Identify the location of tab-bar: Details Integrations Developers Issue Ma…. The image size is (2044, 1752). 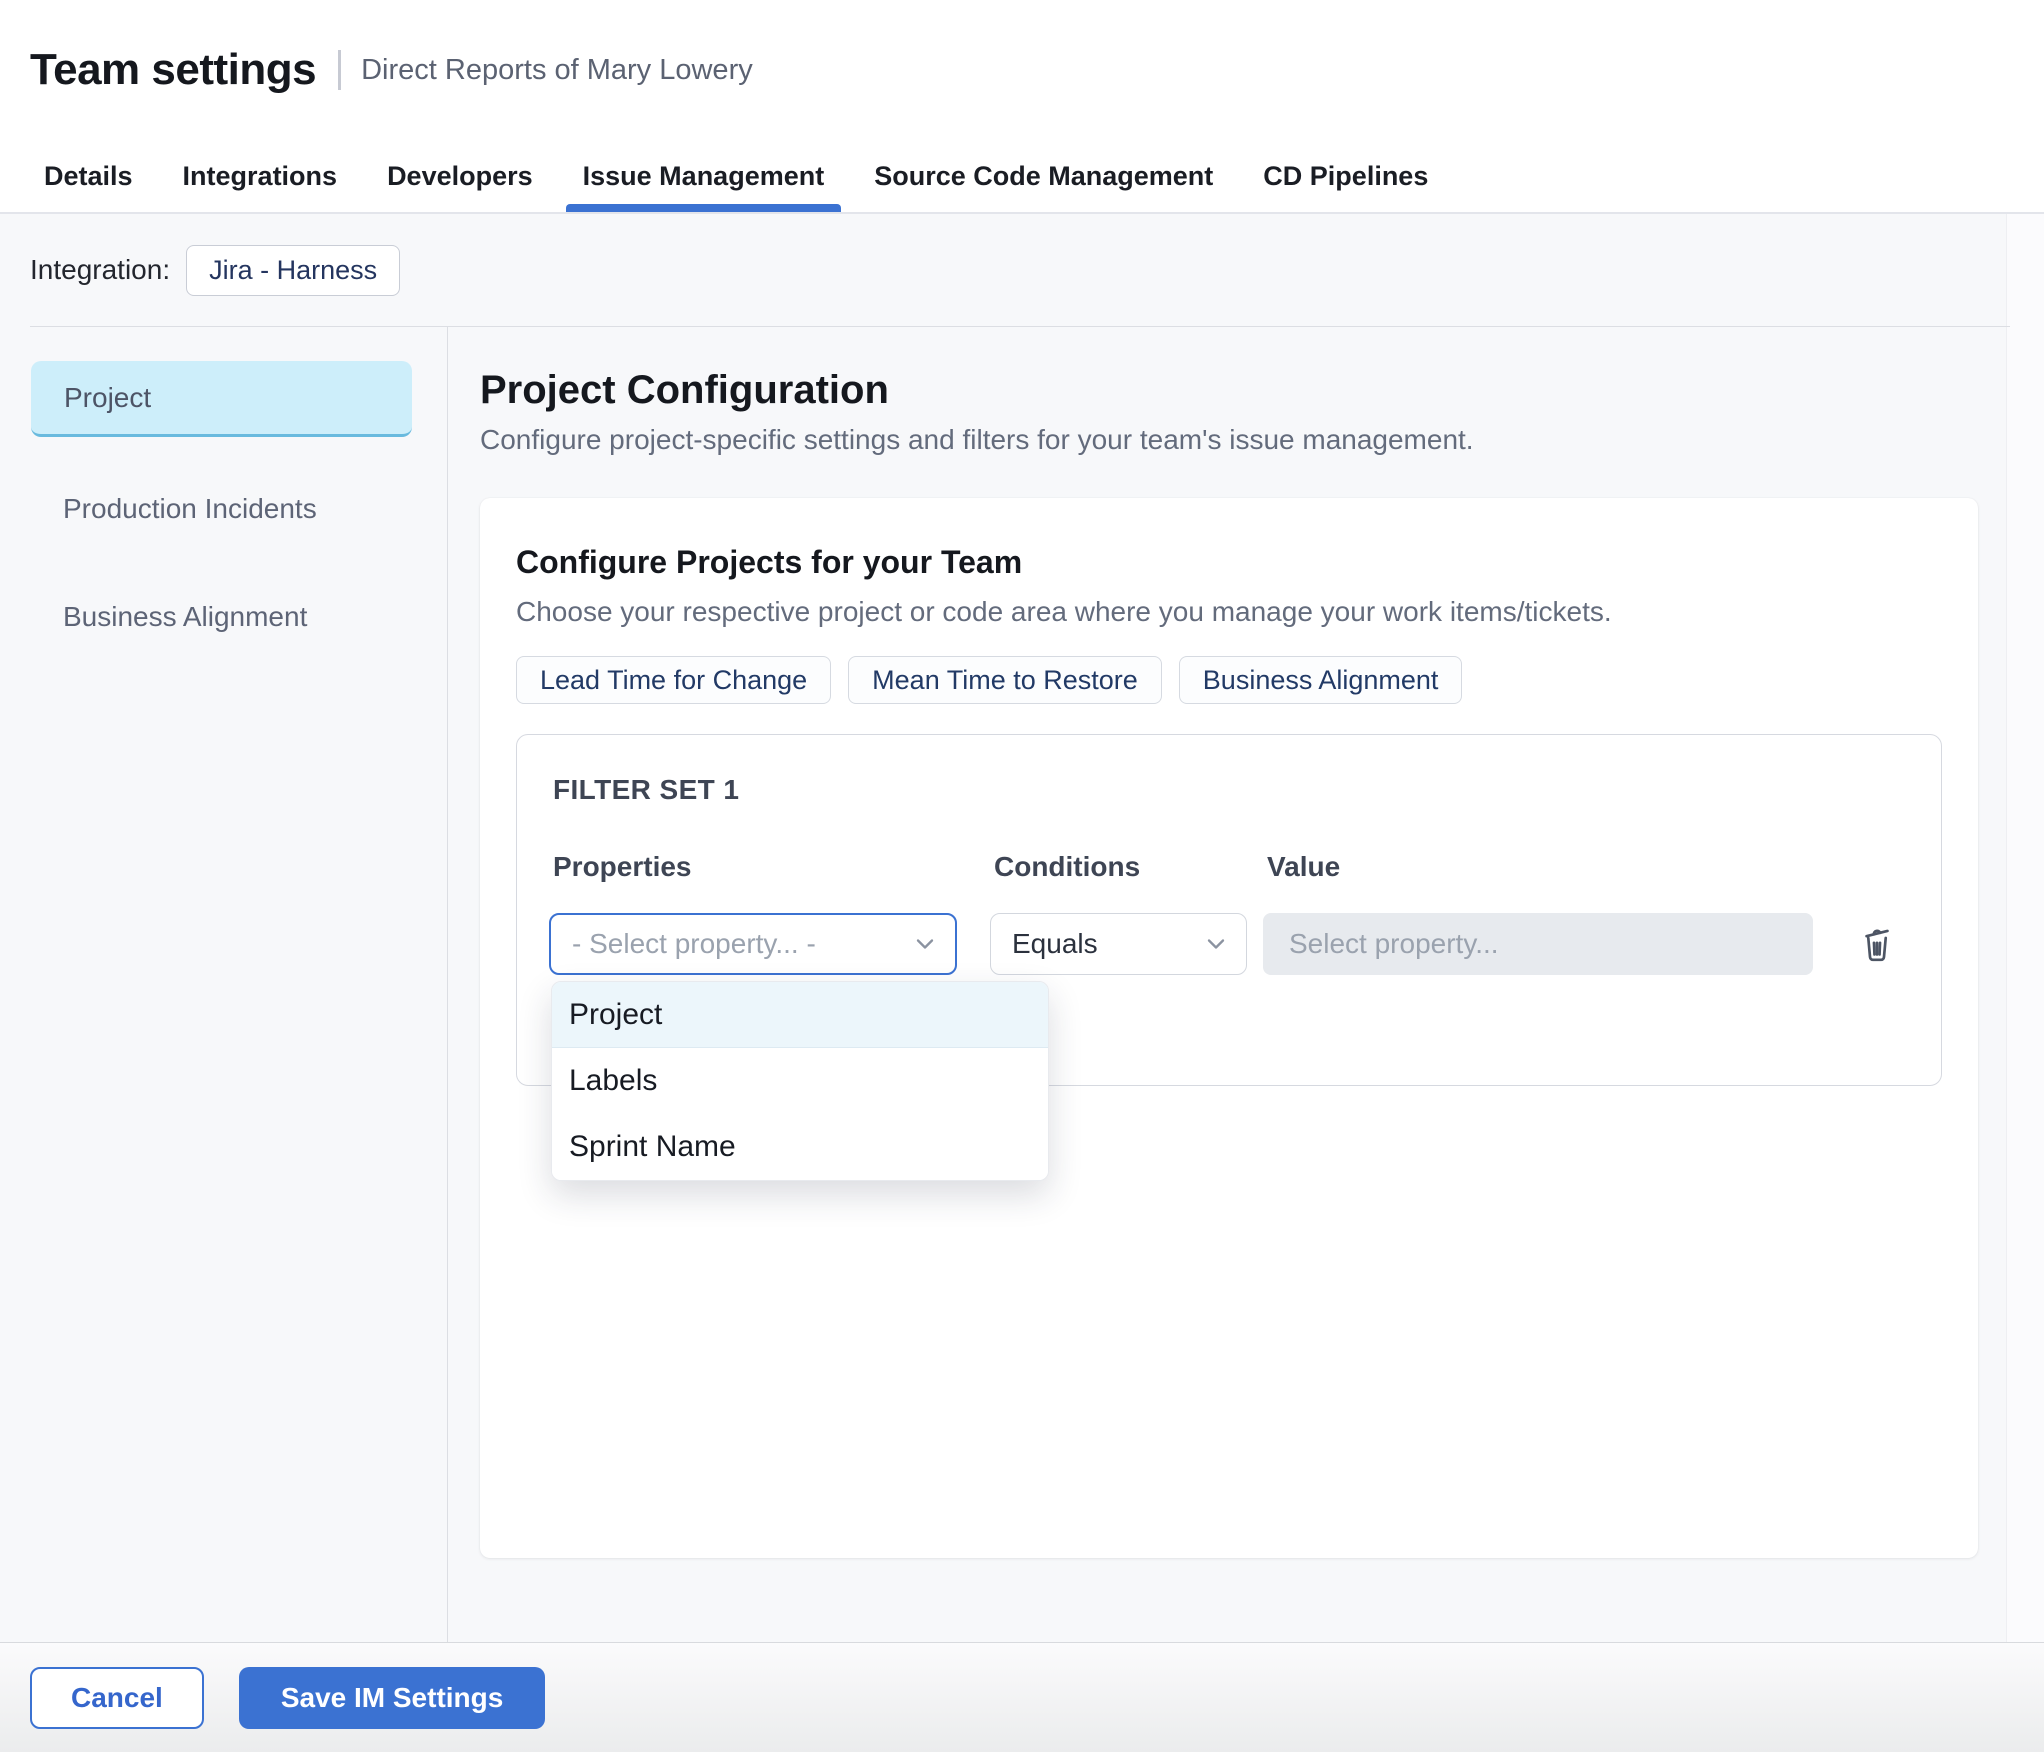
(1022, 177).